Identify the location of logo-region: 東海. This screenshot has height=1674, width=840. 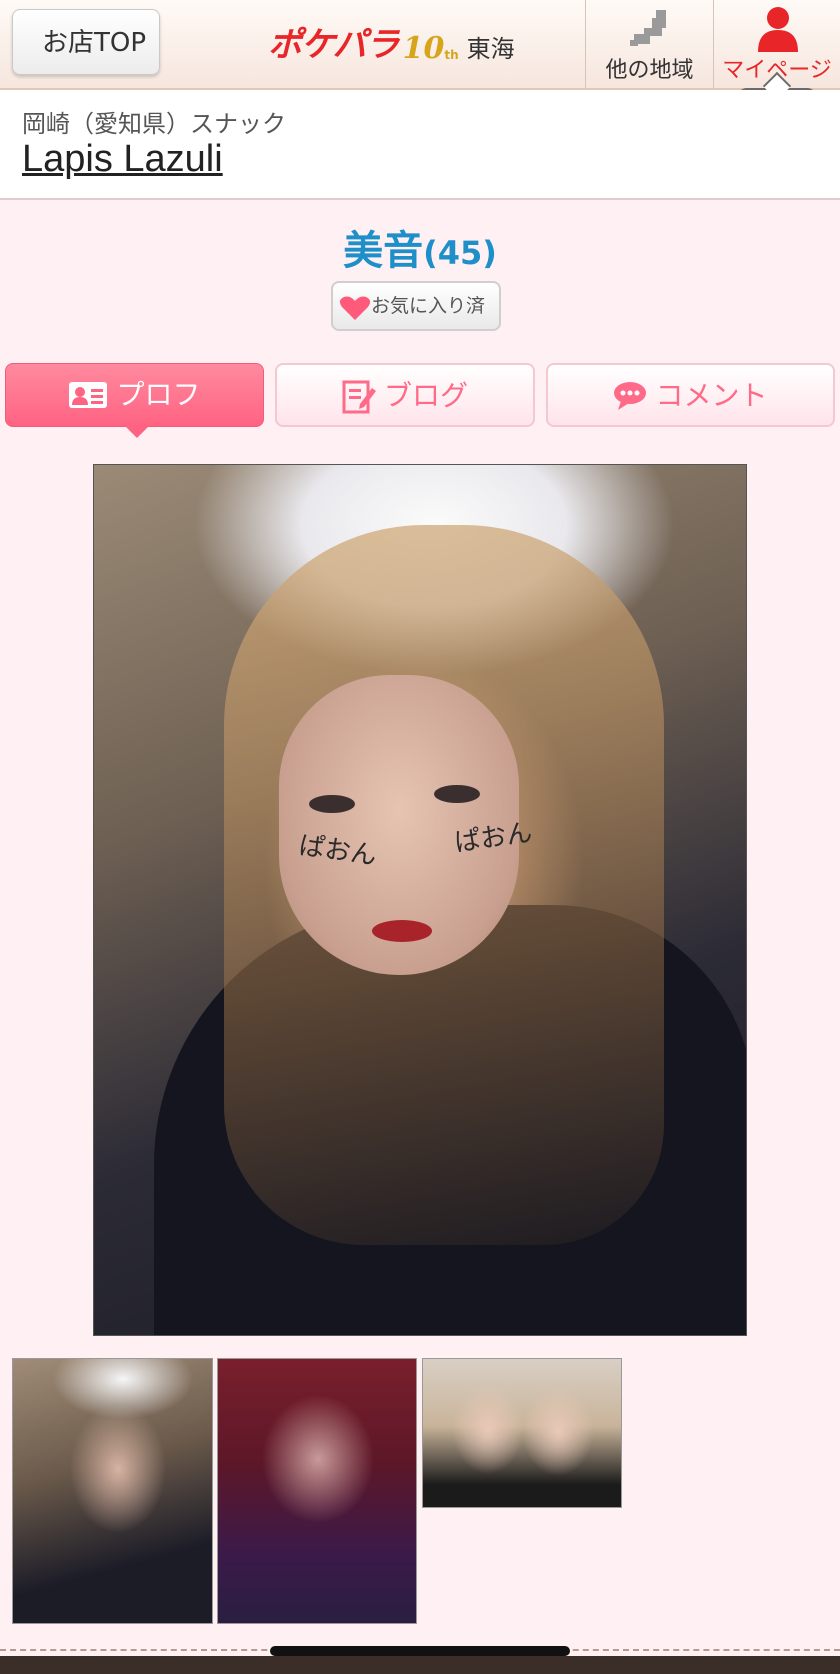
(490, 49).